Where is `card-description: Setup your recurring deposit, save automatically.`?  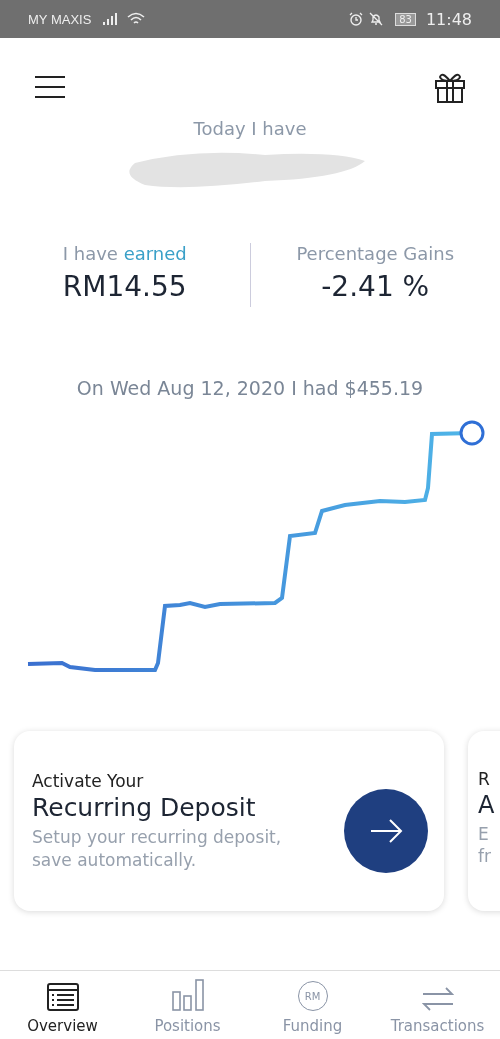
card-description: Setup your recurring deposit, save automatically. is located at coordinates (157, 848).